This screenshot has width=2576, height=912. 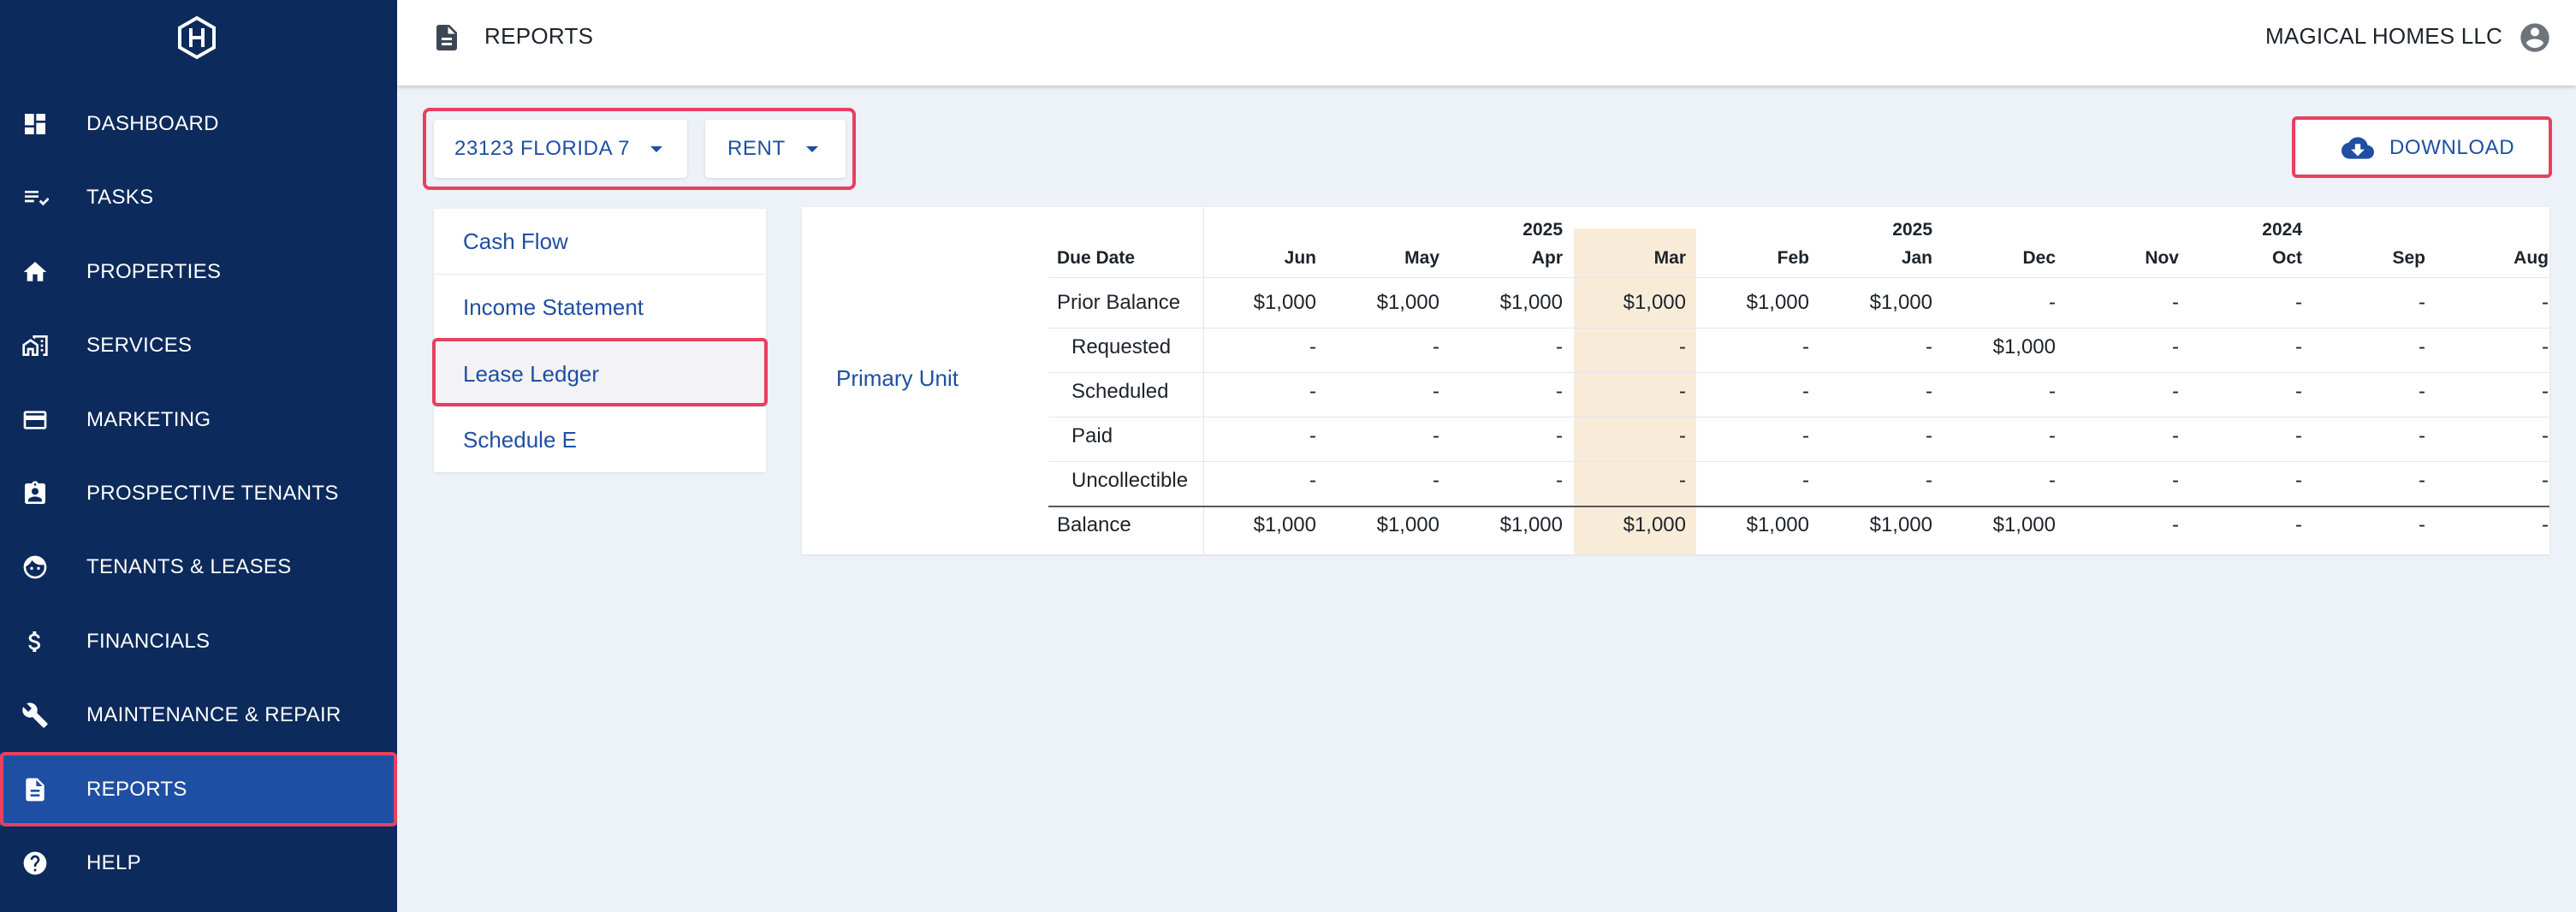 What do you see at coordinates (35, 863) in the screenshot?
I see `help-icon` at bounding box center [35, 863].